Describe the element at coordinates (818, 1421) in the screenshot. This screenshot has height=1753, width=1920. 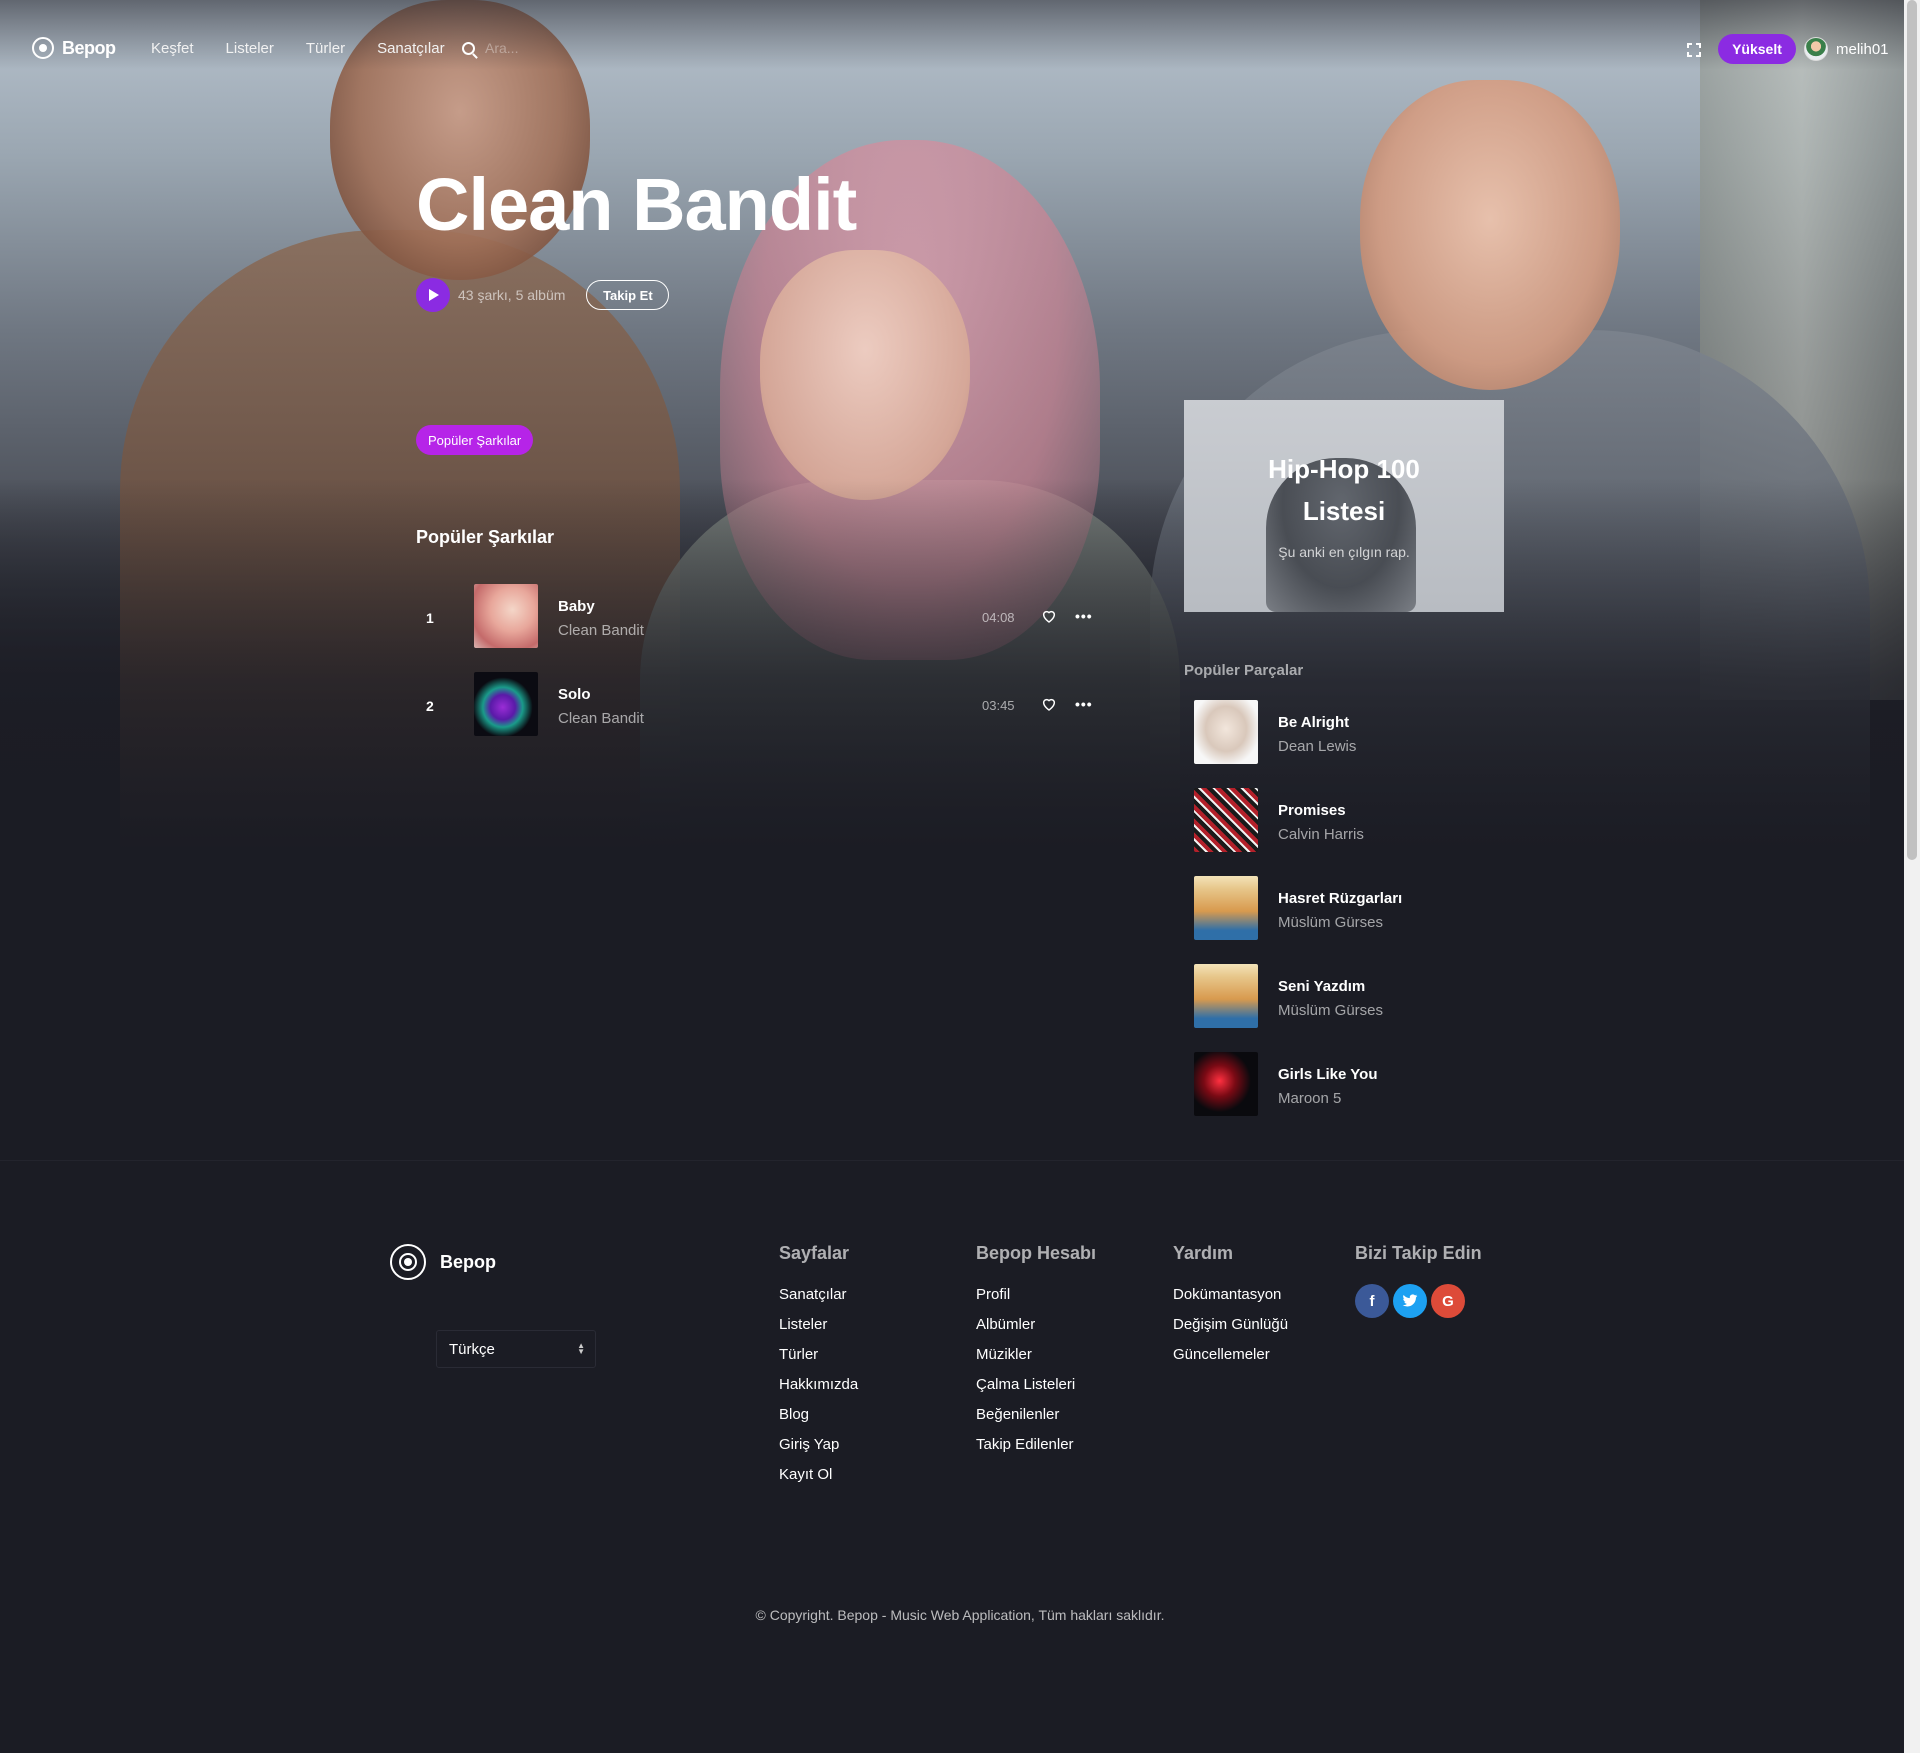
I see `footer-link: Blog` at that location.